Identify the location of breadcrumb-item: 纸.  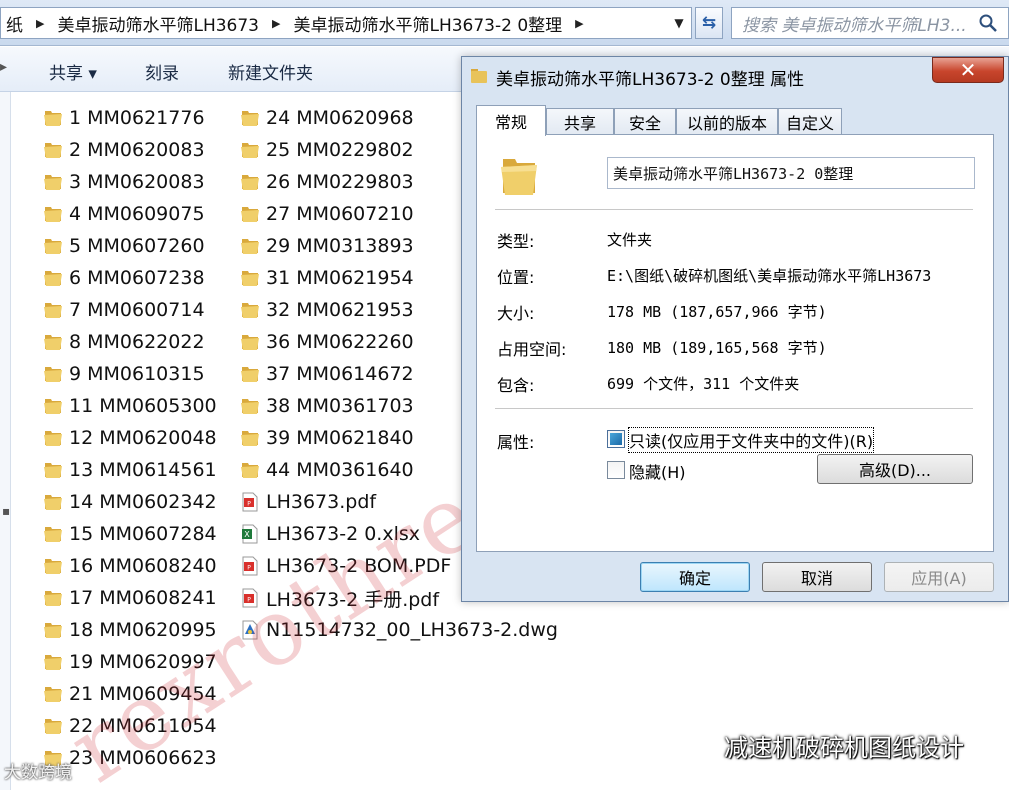
(14, 23).